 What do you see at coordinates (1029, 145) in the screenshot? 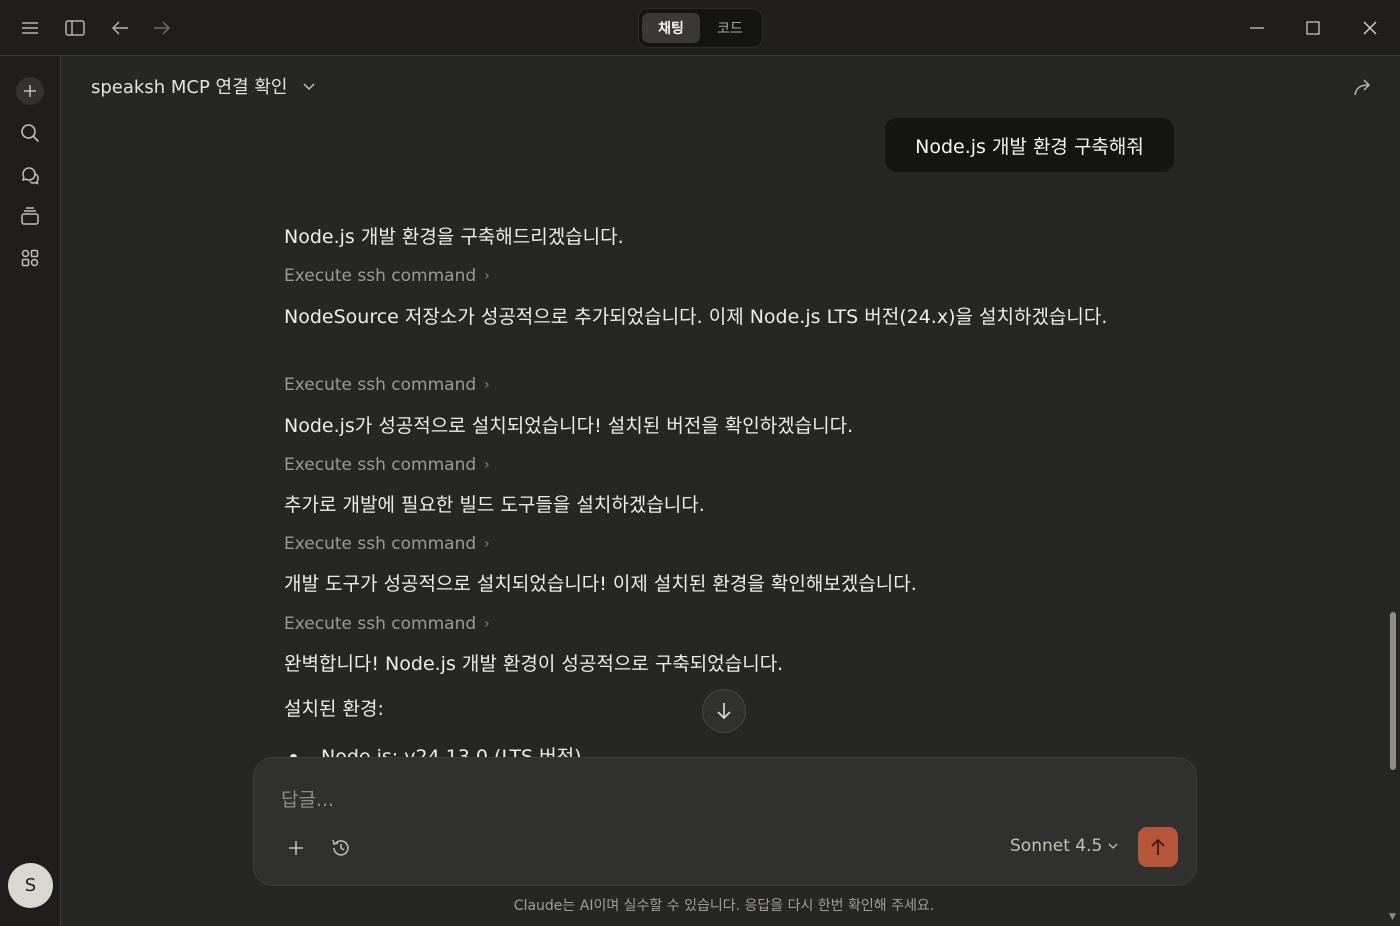
I see `user-message: Node.js 개발 환경 구축해줘` at bounding box center [1029, 145].